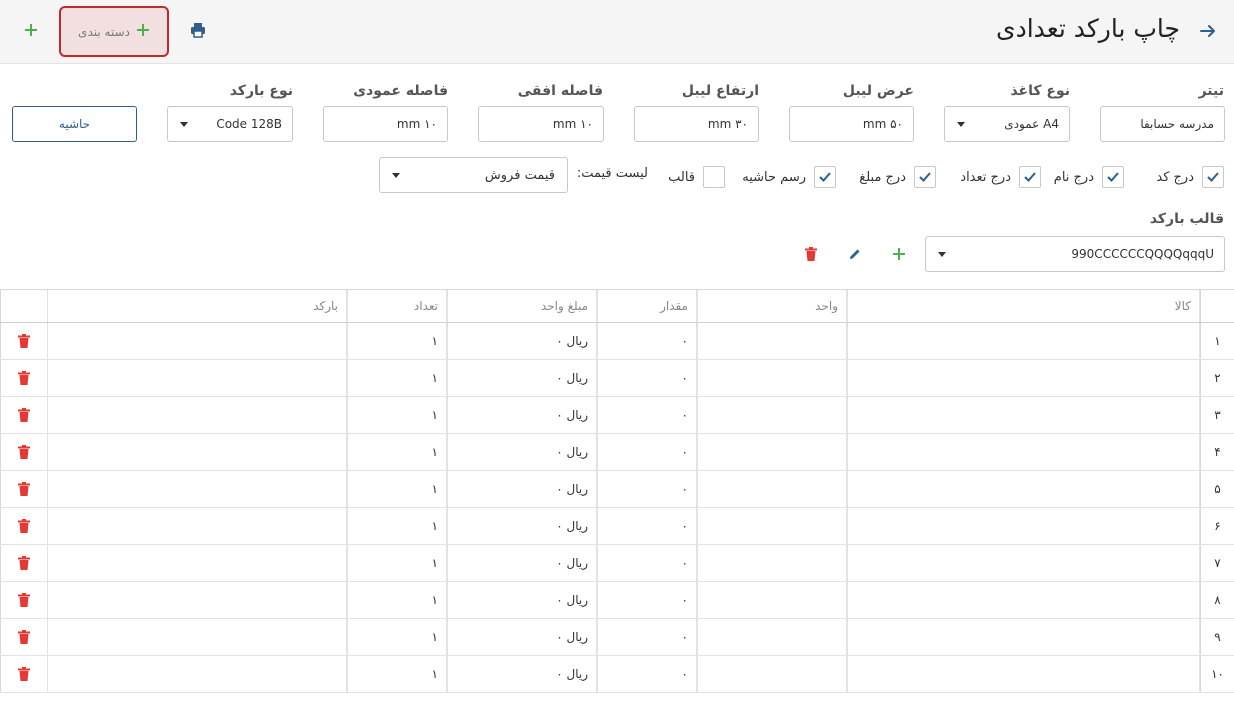  Describe the element at coordinates (855, 255) in the screenshot. I see `edit-template-button` at that location.